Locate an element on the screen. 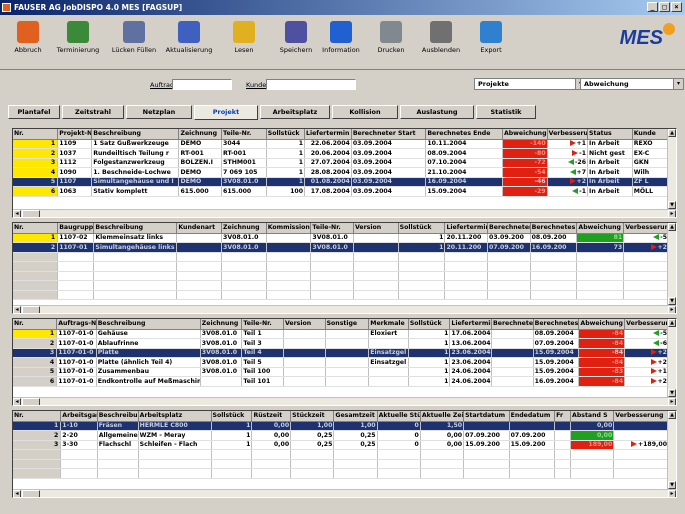 This screenshot has height=514, width=685. mode-select: Abweichung ▾ is located at coordinates (632, 84).